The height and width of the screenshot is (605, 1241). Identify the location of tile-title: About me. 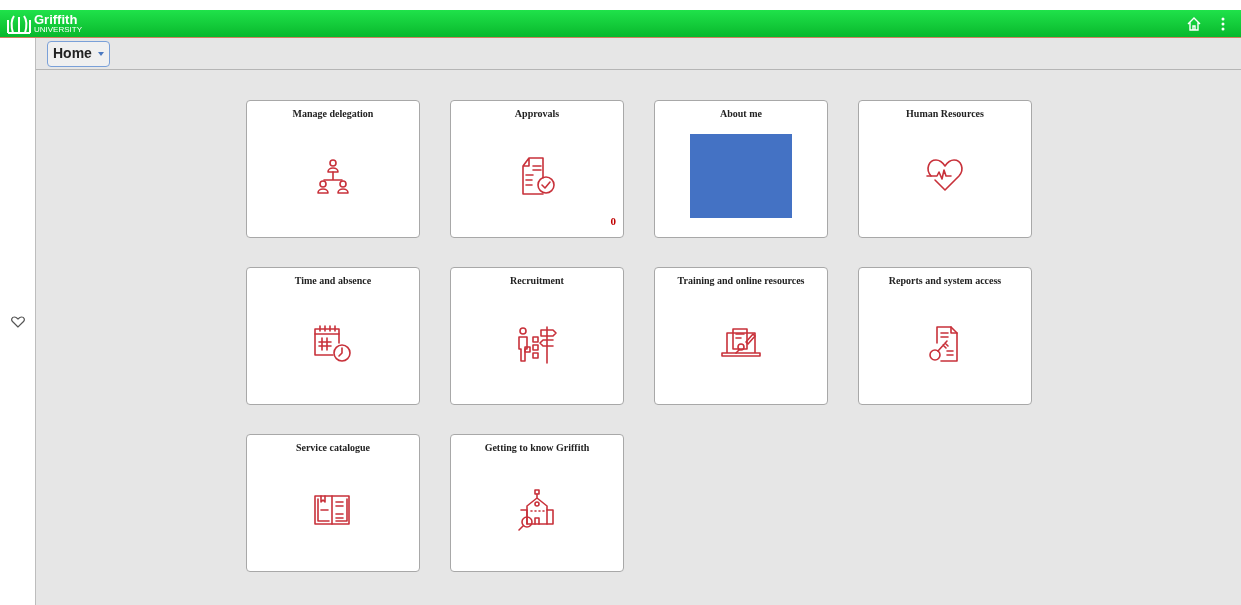
(741, 114).